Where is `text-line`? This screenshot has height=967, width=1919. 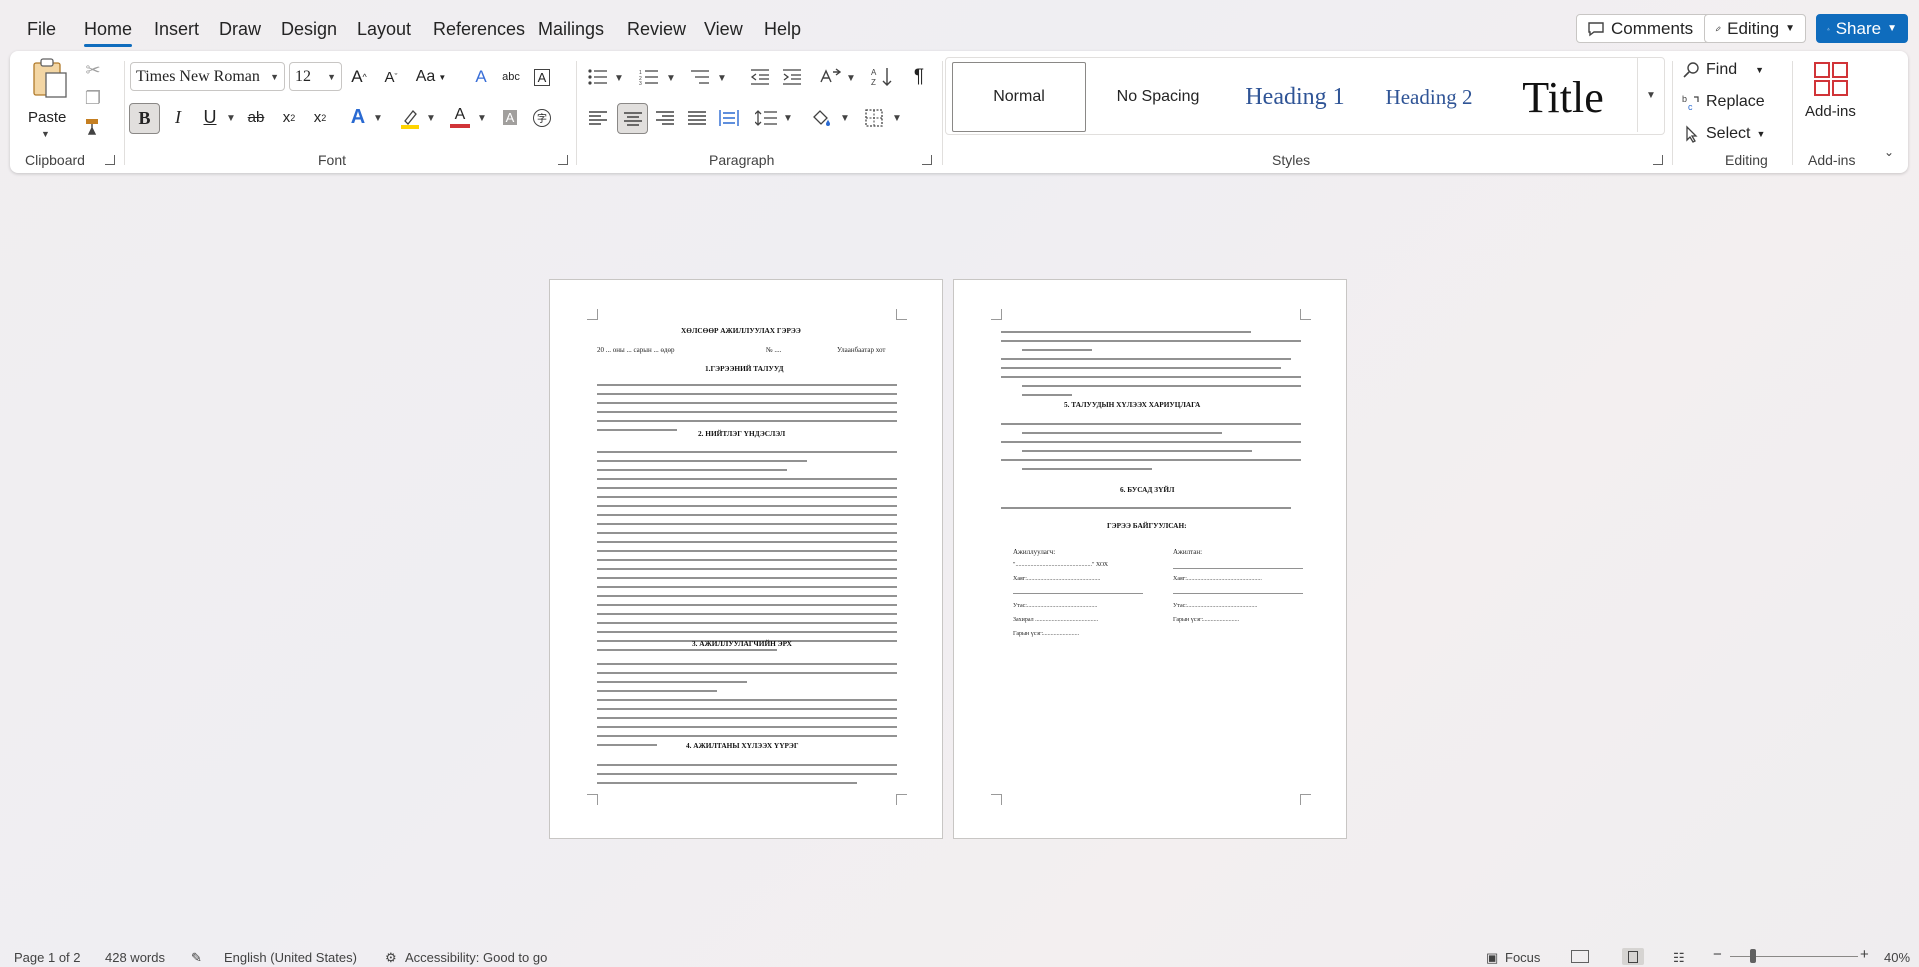
text-line is located at coordinates (747, 605).